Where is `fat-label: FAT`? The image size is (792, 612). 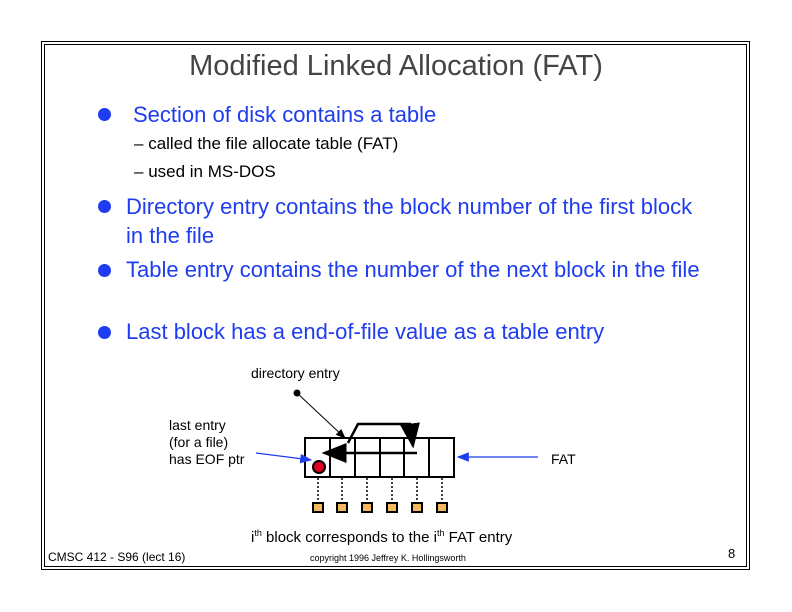
fat-label: FAT is located at coordinates (563, 459).